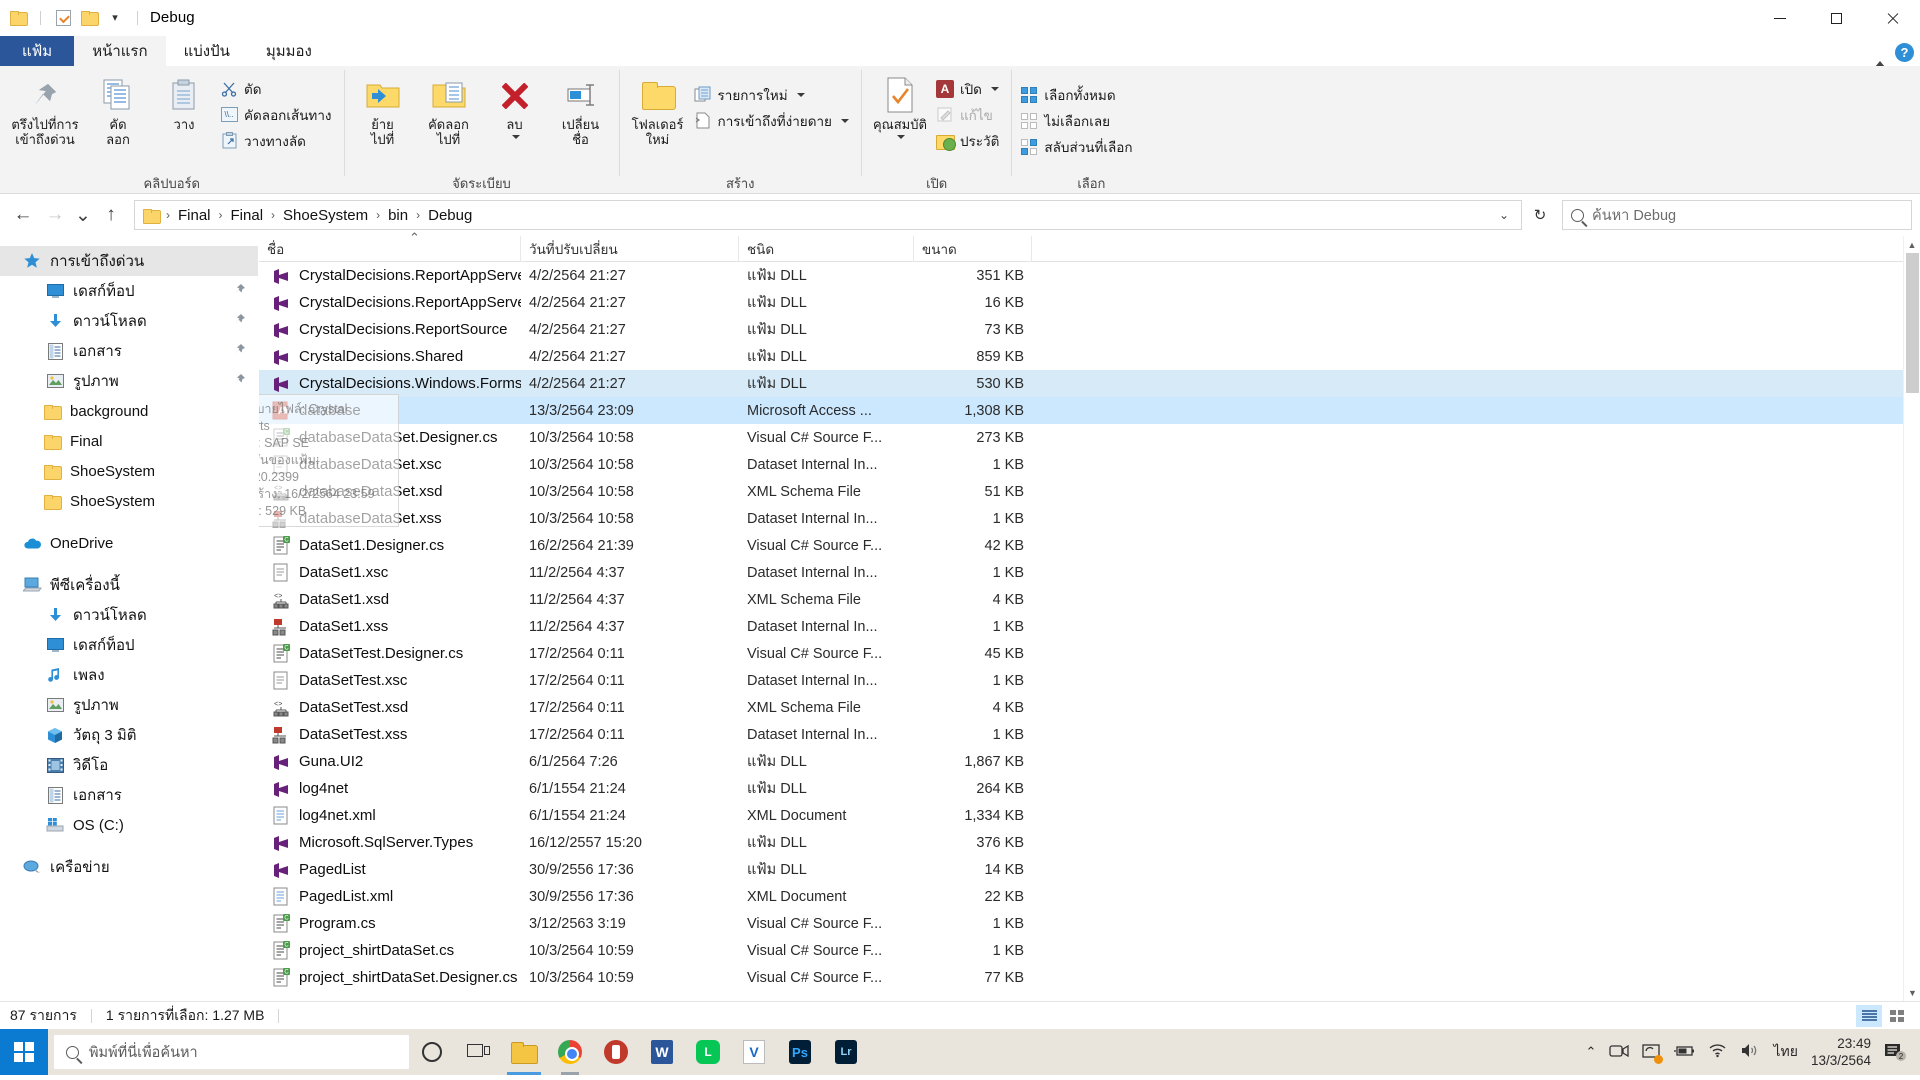 This screenshot has width=1920, height=1080. What do you see at coordinates (289, 51) in the screenshot?
I see `tab-view: มุมมอง` at bounding box center [289, 51].